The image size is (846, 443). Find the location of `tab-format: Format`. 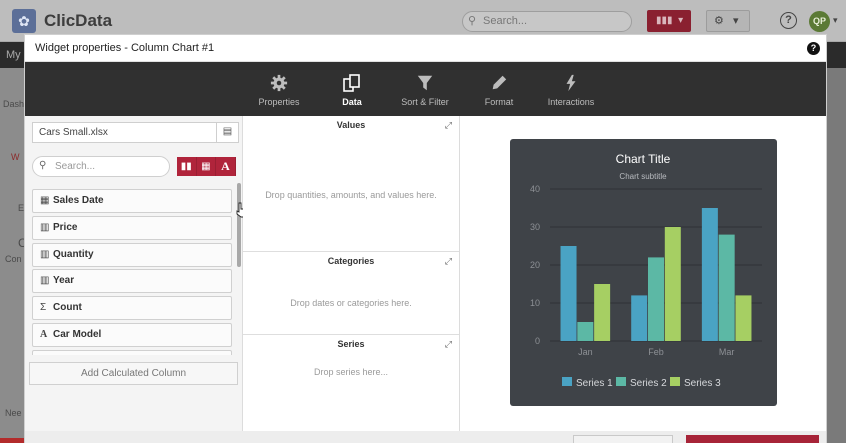

tab-format: Format is located at coordinates (499, 89).